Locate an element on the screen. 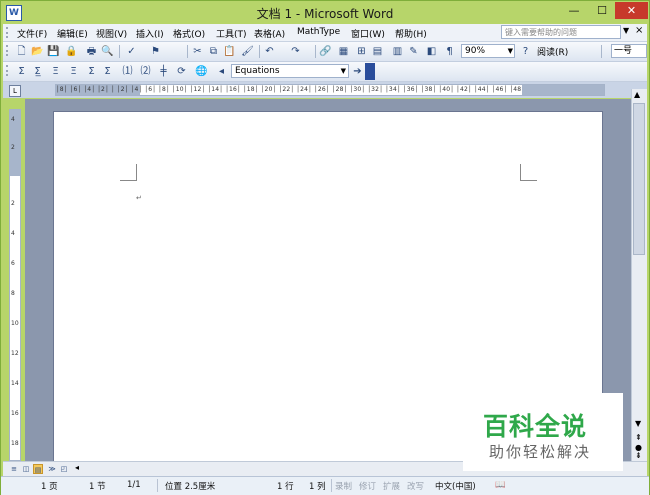  vertical-ruler: 4 2 2 4 6 8 10 12 14 16 18 is located at coordinates (15, 285).